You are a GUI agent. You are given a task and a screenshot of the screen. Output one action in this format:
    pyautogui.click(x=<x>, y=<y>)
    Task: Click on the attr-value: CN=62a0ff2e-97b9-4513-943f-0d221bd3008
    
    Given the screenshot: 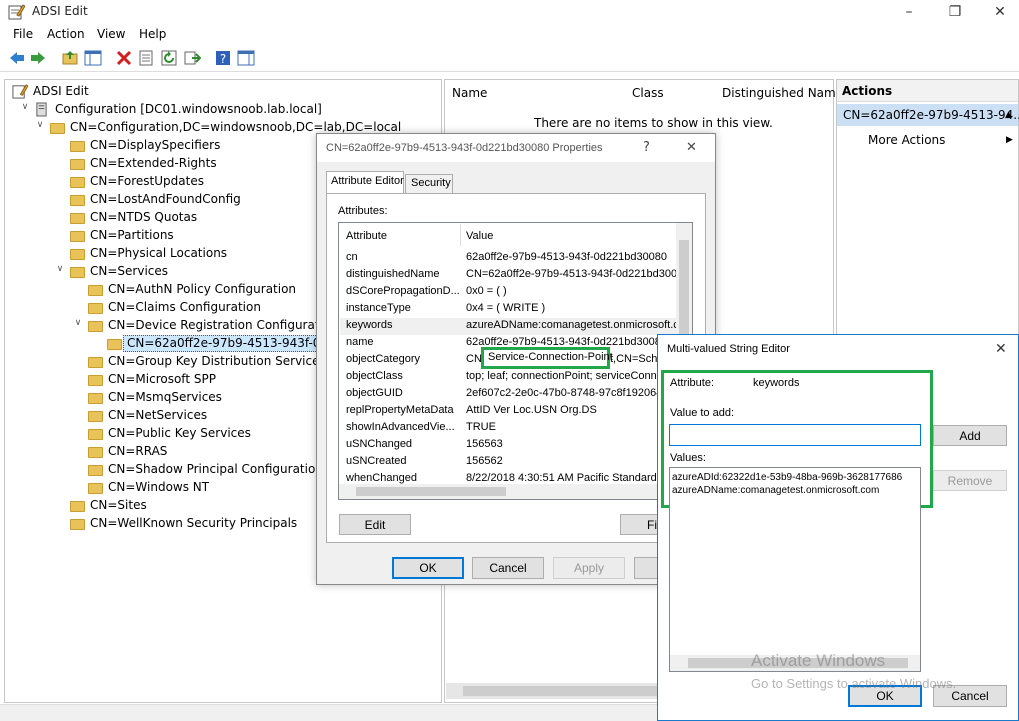 What is the action you would take?
    pyautogui.click(x=571, y=274)
    